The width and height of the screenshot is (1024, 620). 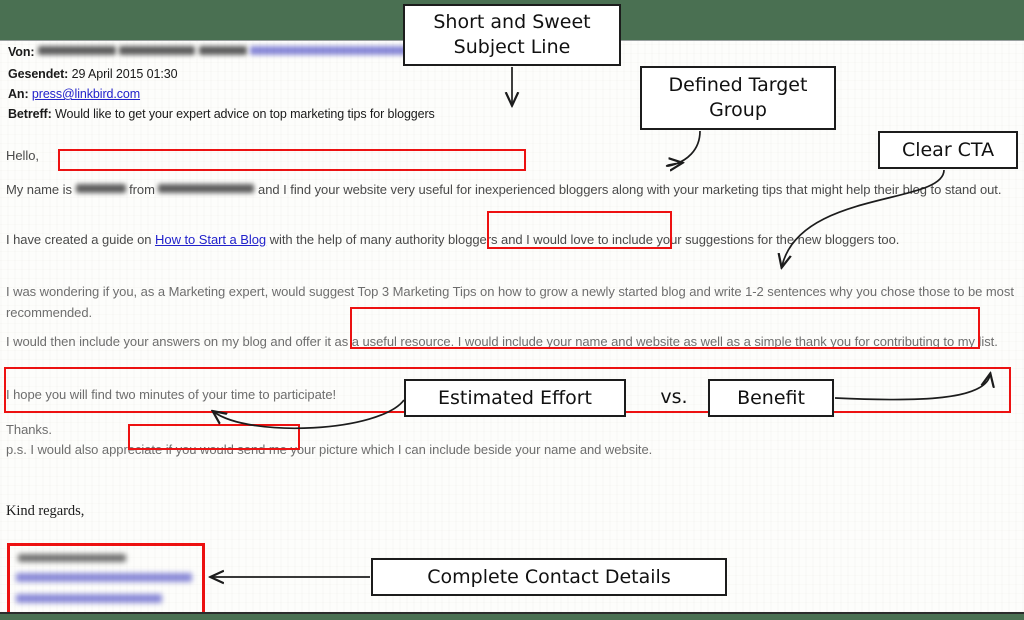 I want to click on to-email-link: press@linkbird.com, so click(x=86, y=94).